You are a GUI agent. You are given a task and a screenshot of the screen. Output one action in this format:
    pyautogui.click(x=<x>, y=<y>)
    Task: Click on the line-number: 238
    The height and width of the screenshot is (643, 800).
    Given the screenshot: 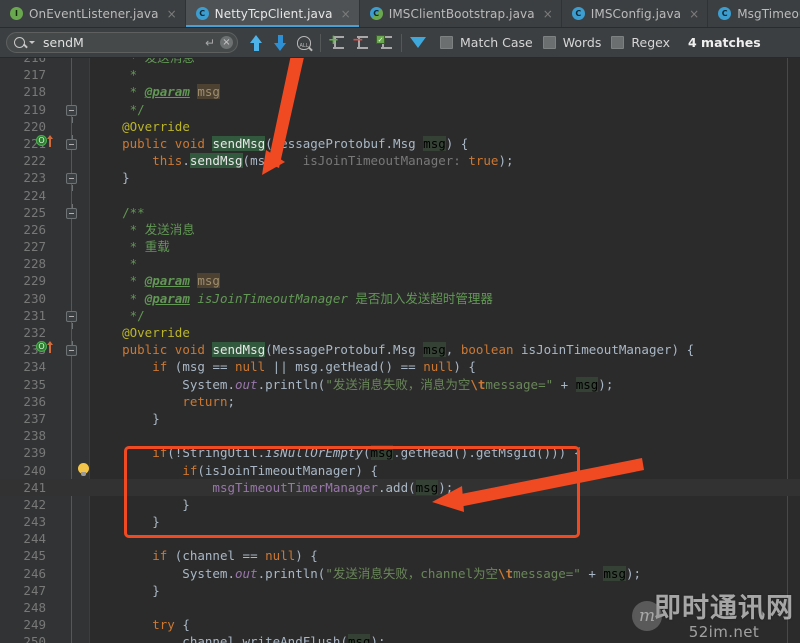 What is the action you would take?
    pyautogui.click(x=34, y=436)
    